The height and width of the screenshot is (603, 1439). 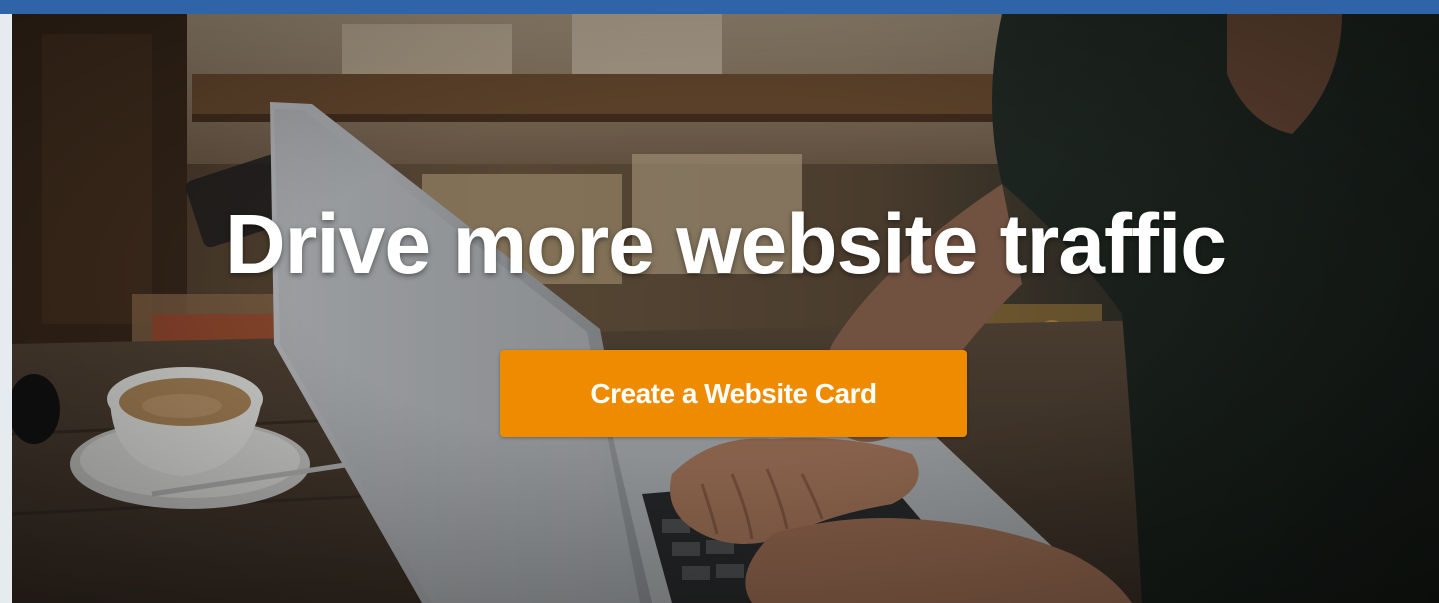 What do you see at coordinates (719, 7) in the screenshot?
I see `top-accent-bar` at bounding box center [719, 7].